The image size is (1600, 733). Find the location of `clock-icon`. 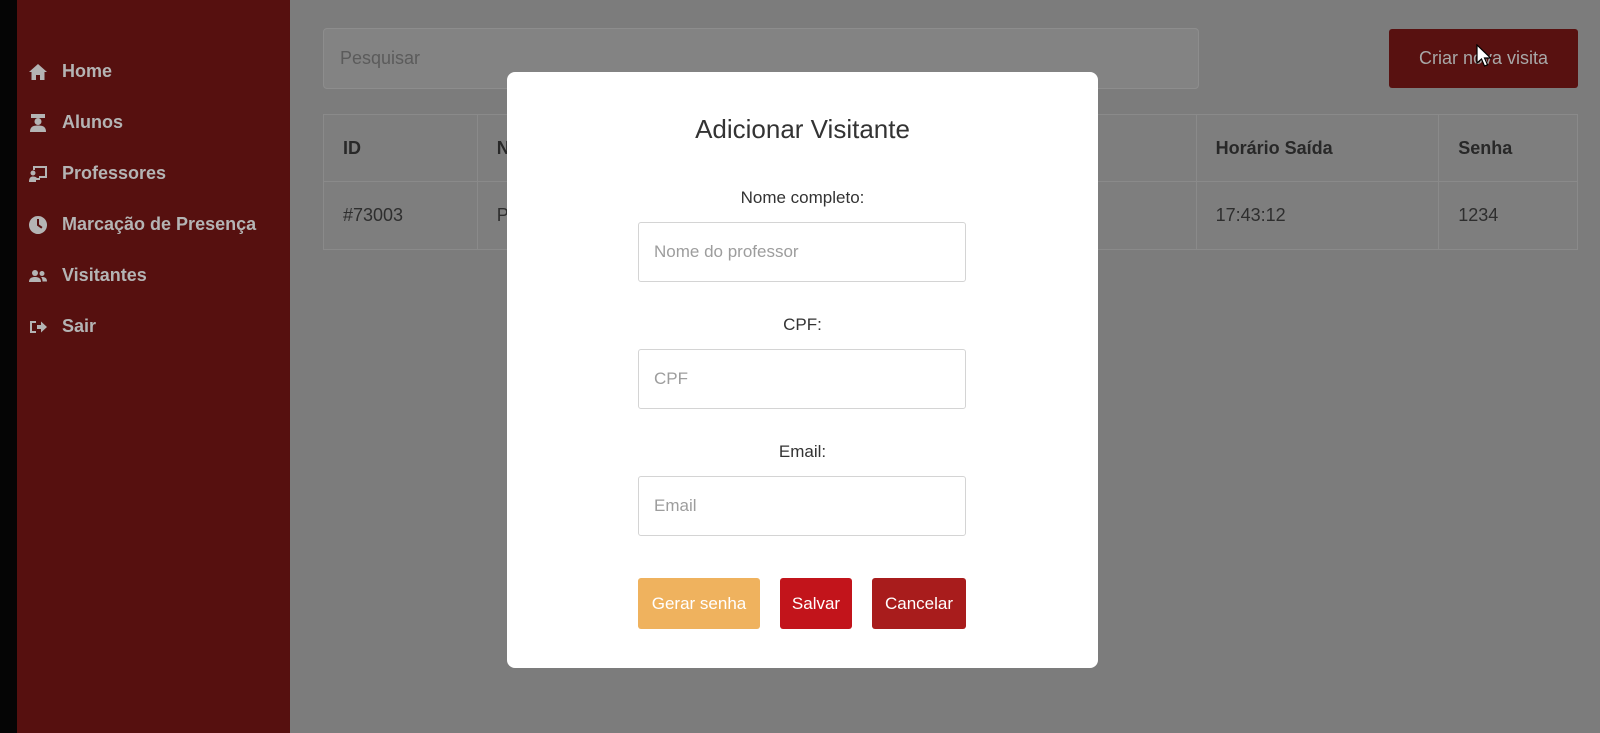

clock-icon is located at coordinates (38, 225).